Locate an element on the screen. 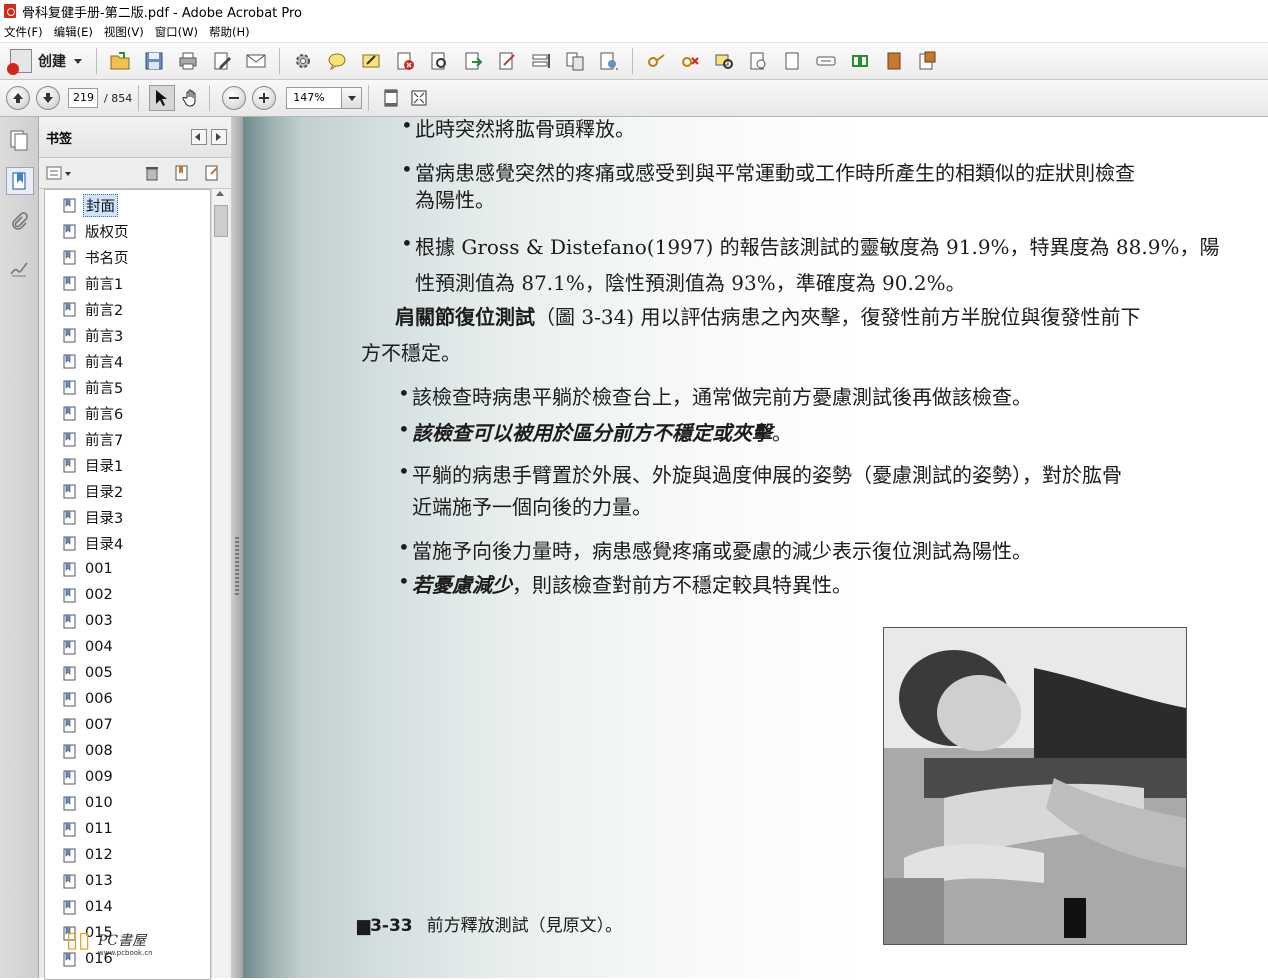  bookmark-item: 001 is located at coordinates (89, 569).